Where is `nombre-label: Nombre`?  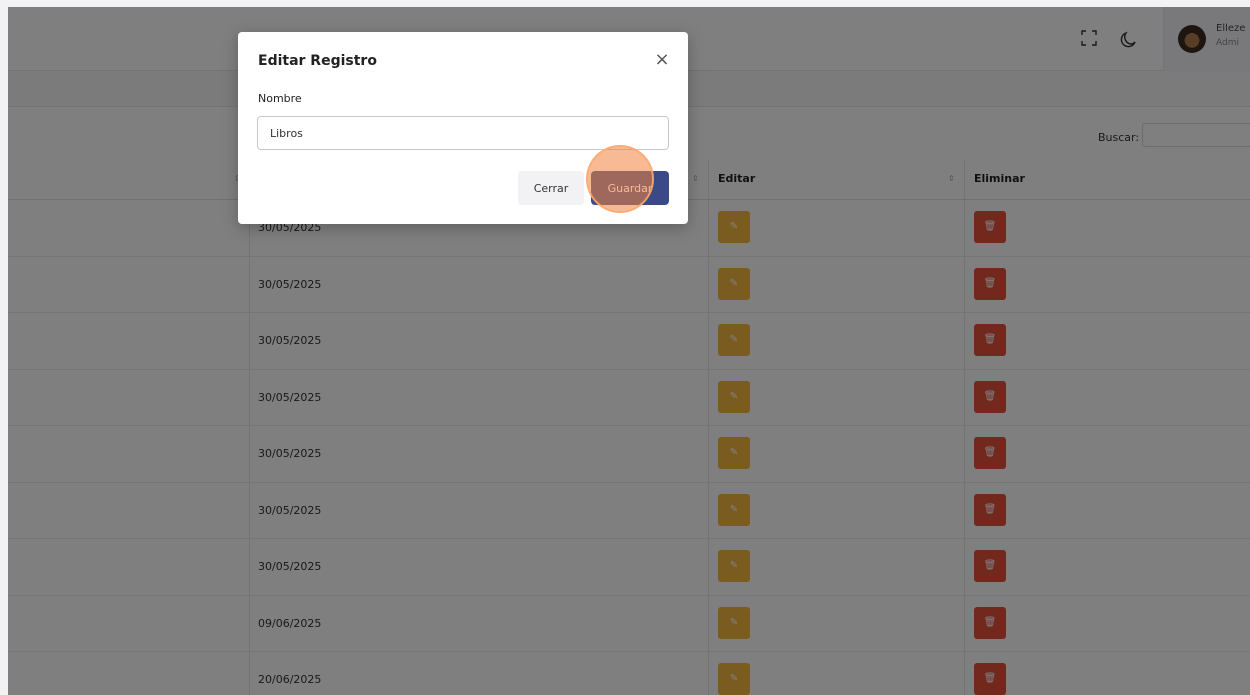
nombre-label: Nombre is located at coordinates (280, 98).